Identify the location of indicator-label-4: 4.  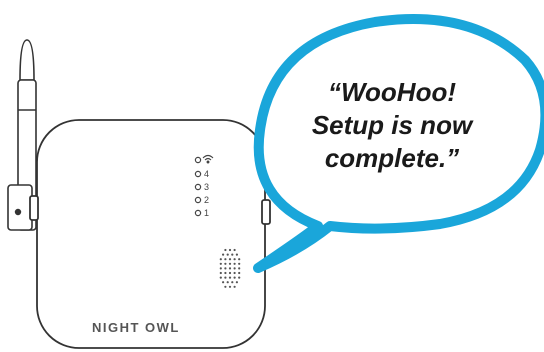
(207, 174).